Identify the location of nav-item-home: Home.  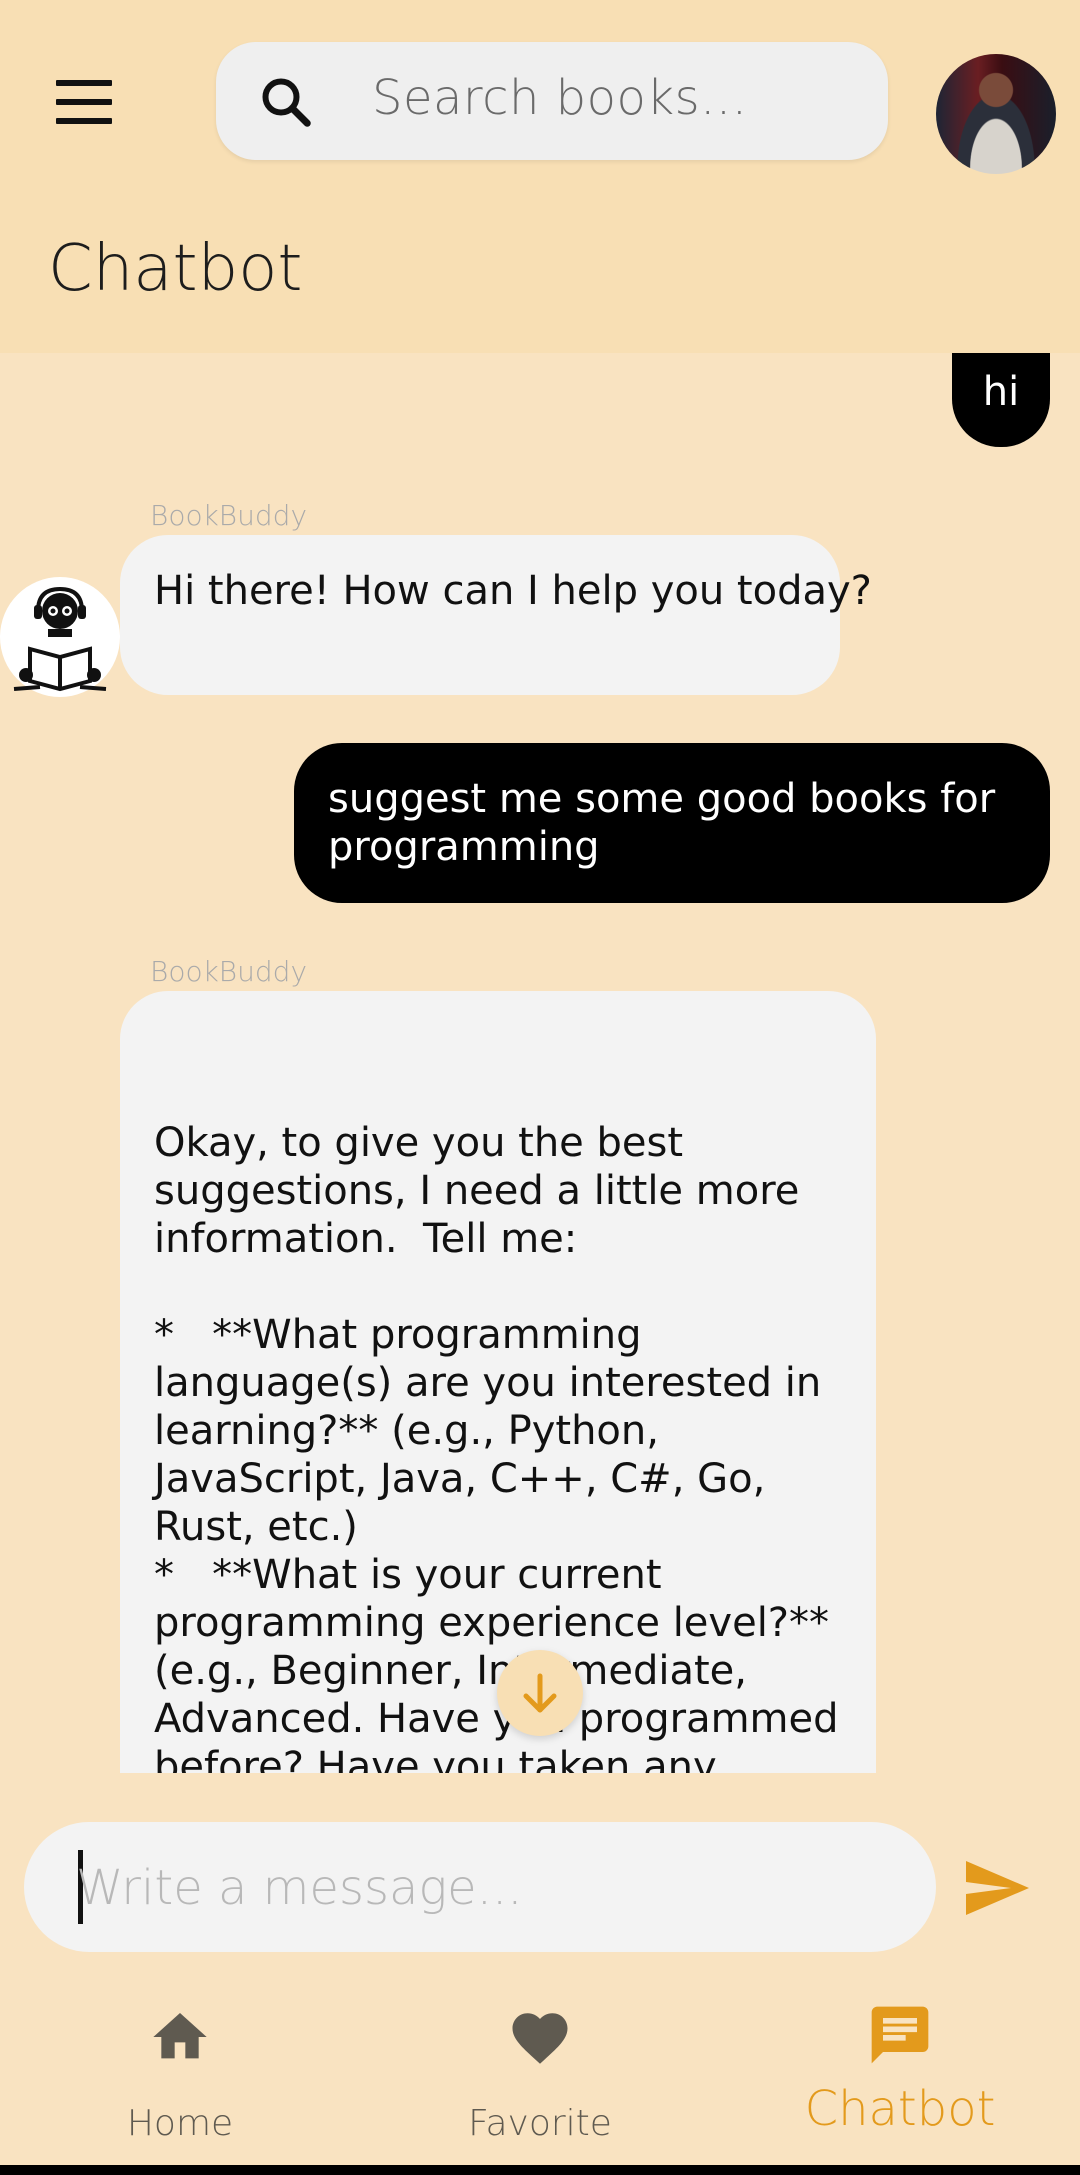
(180, 2069).